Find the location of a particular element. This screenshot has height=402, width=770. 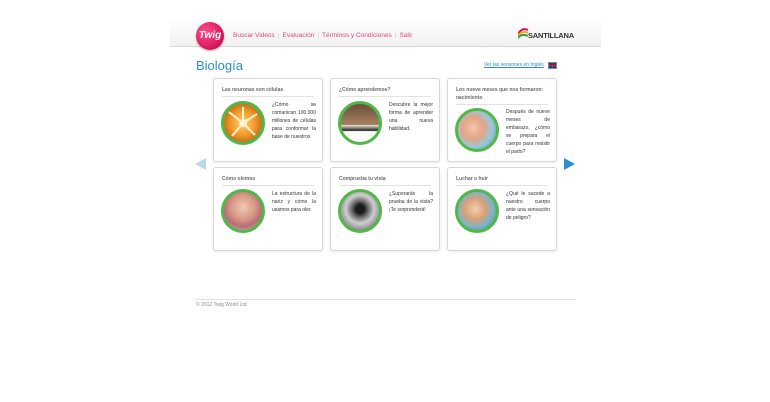

card-title: Comprueba tu vista is located at coordinates (385, 180).